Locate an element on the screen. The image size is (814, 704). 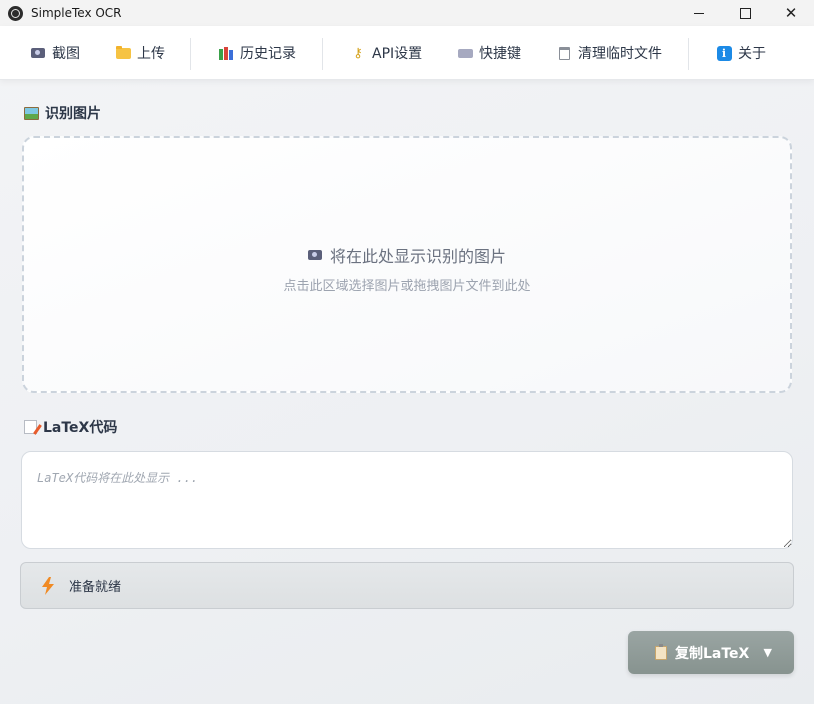
api-settings-label: API设置 is located at coordinates (397, 54).